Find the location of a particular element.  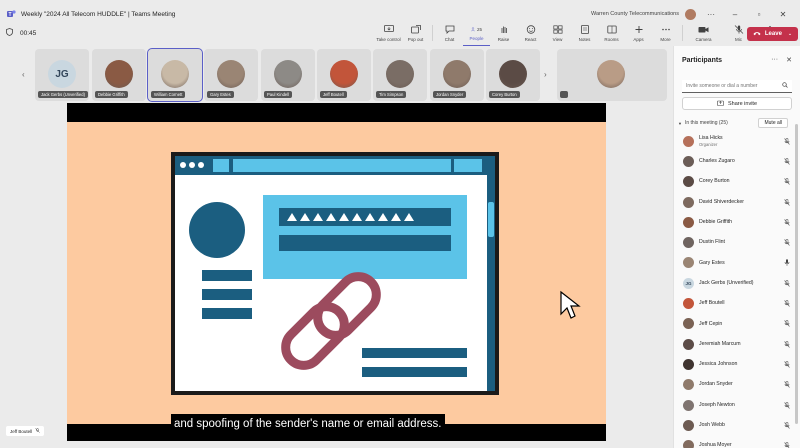

maximize-button: ▫ is located at coordinates (759, 14).